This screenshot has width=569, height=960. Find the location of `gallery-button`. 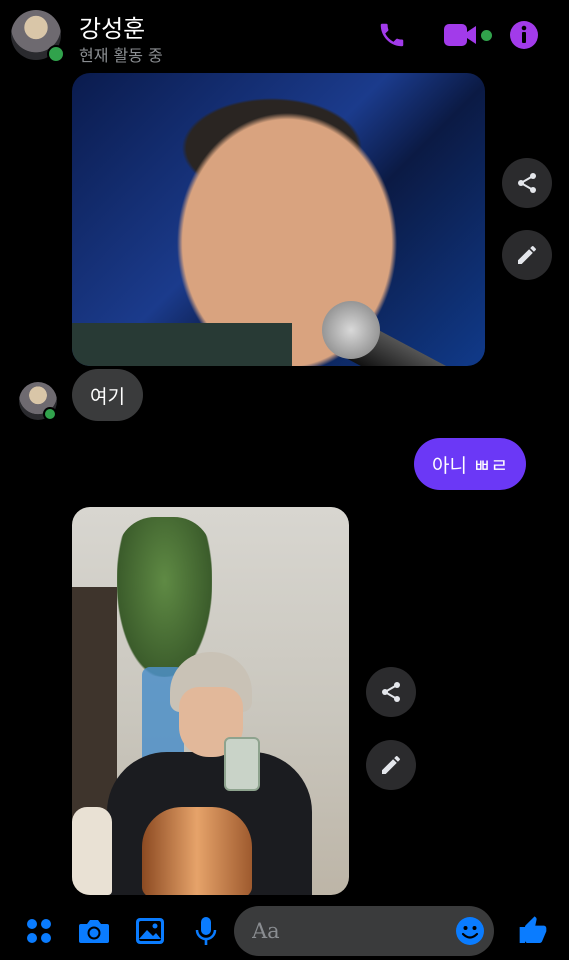

gallery-button is located at coordinates (150, 931).